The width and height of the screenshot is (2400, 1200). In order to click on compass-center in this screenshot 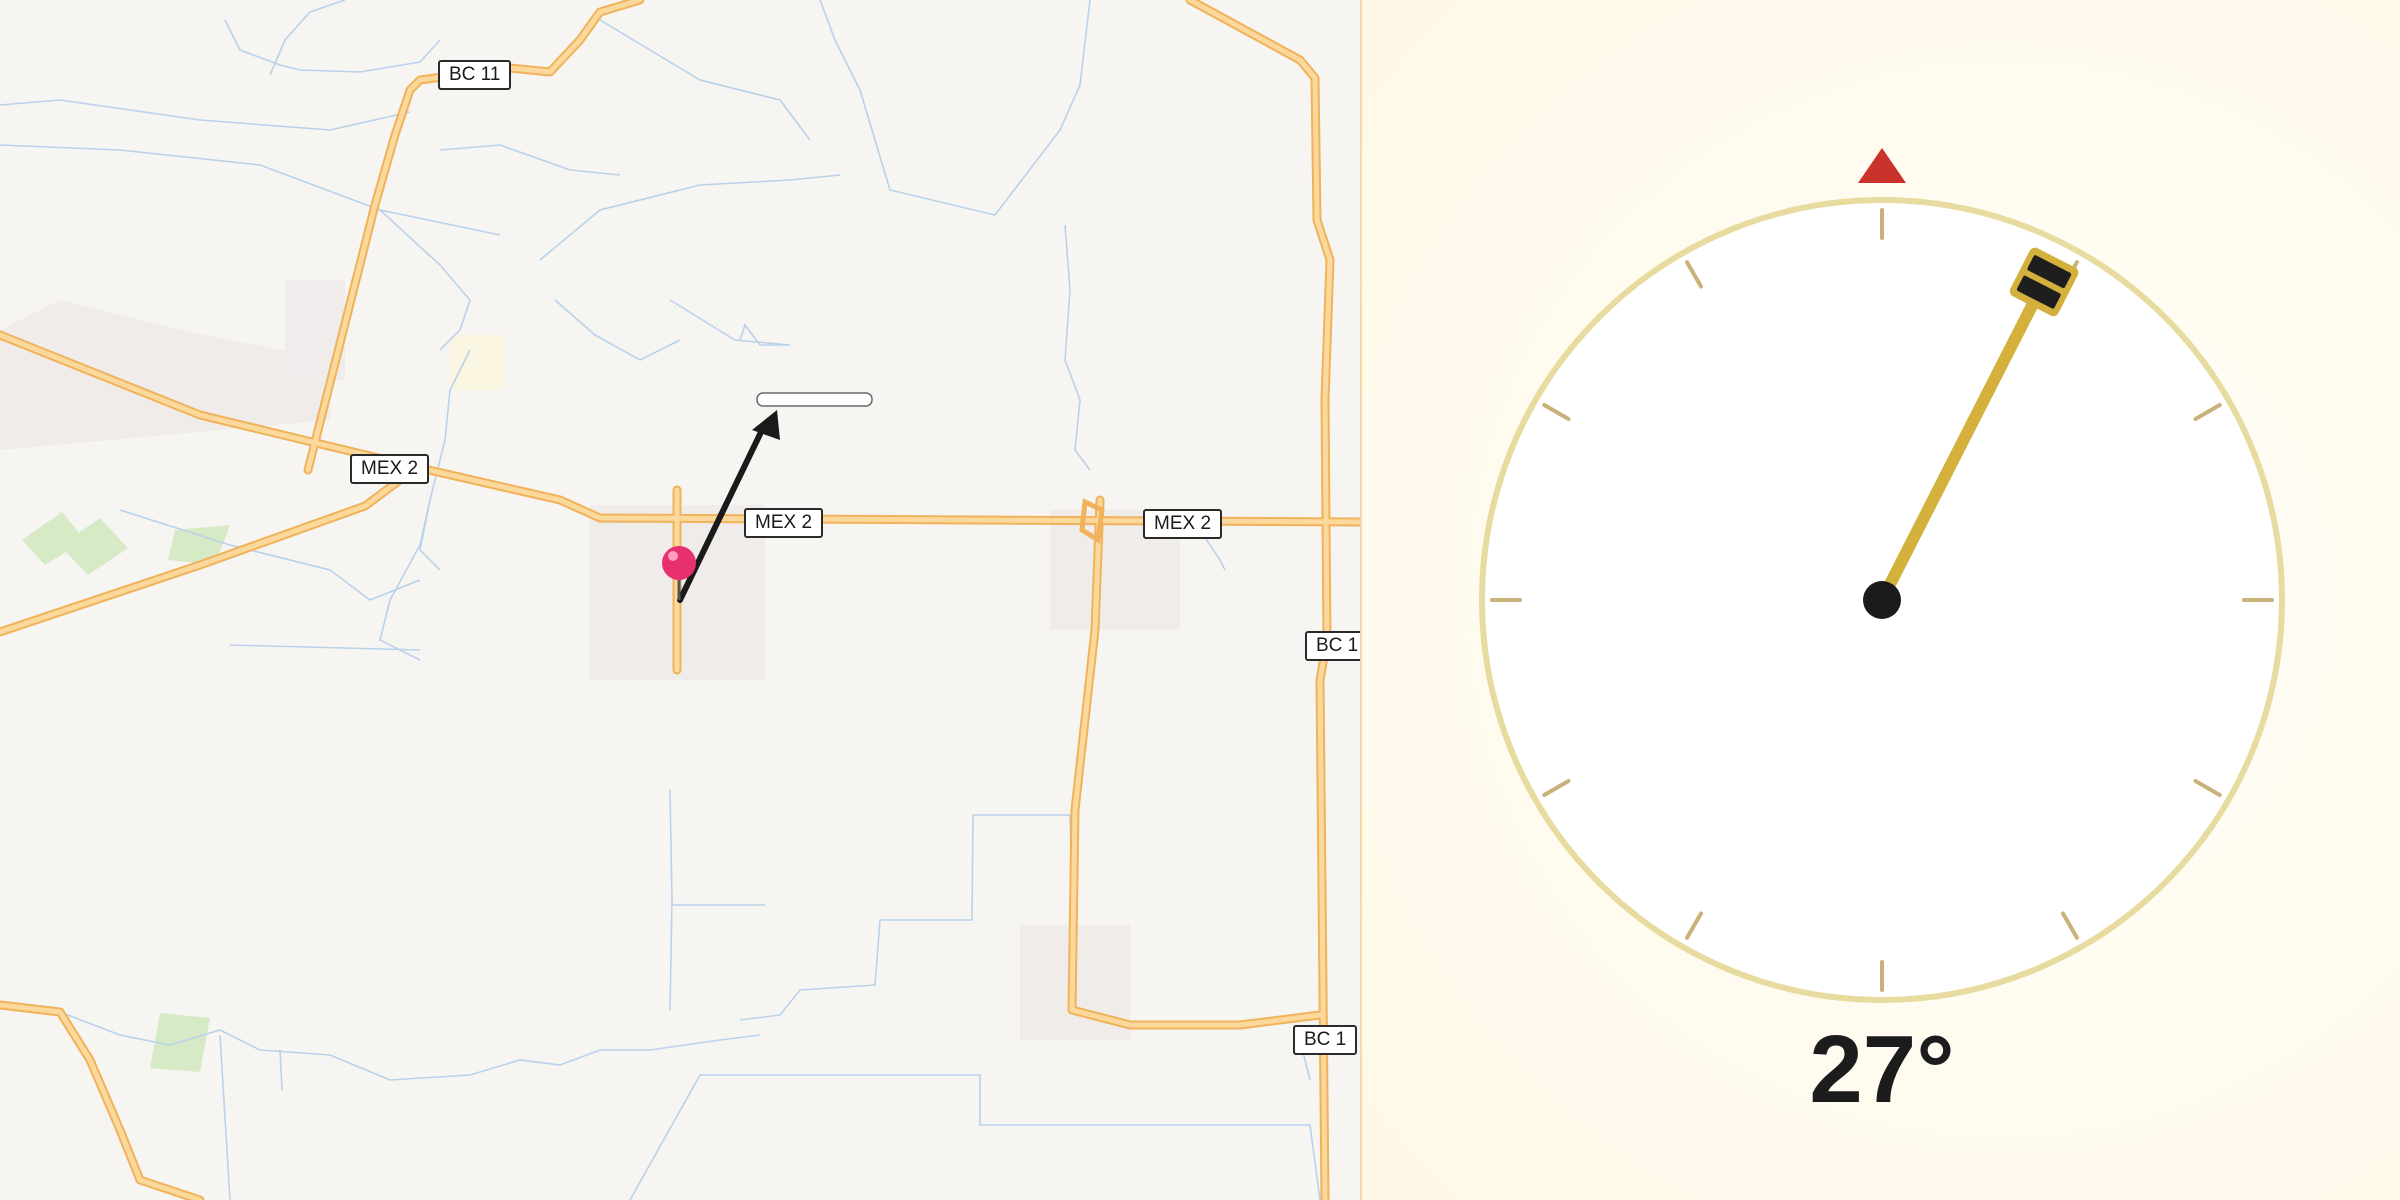, I will do `click(1882, 600)`.